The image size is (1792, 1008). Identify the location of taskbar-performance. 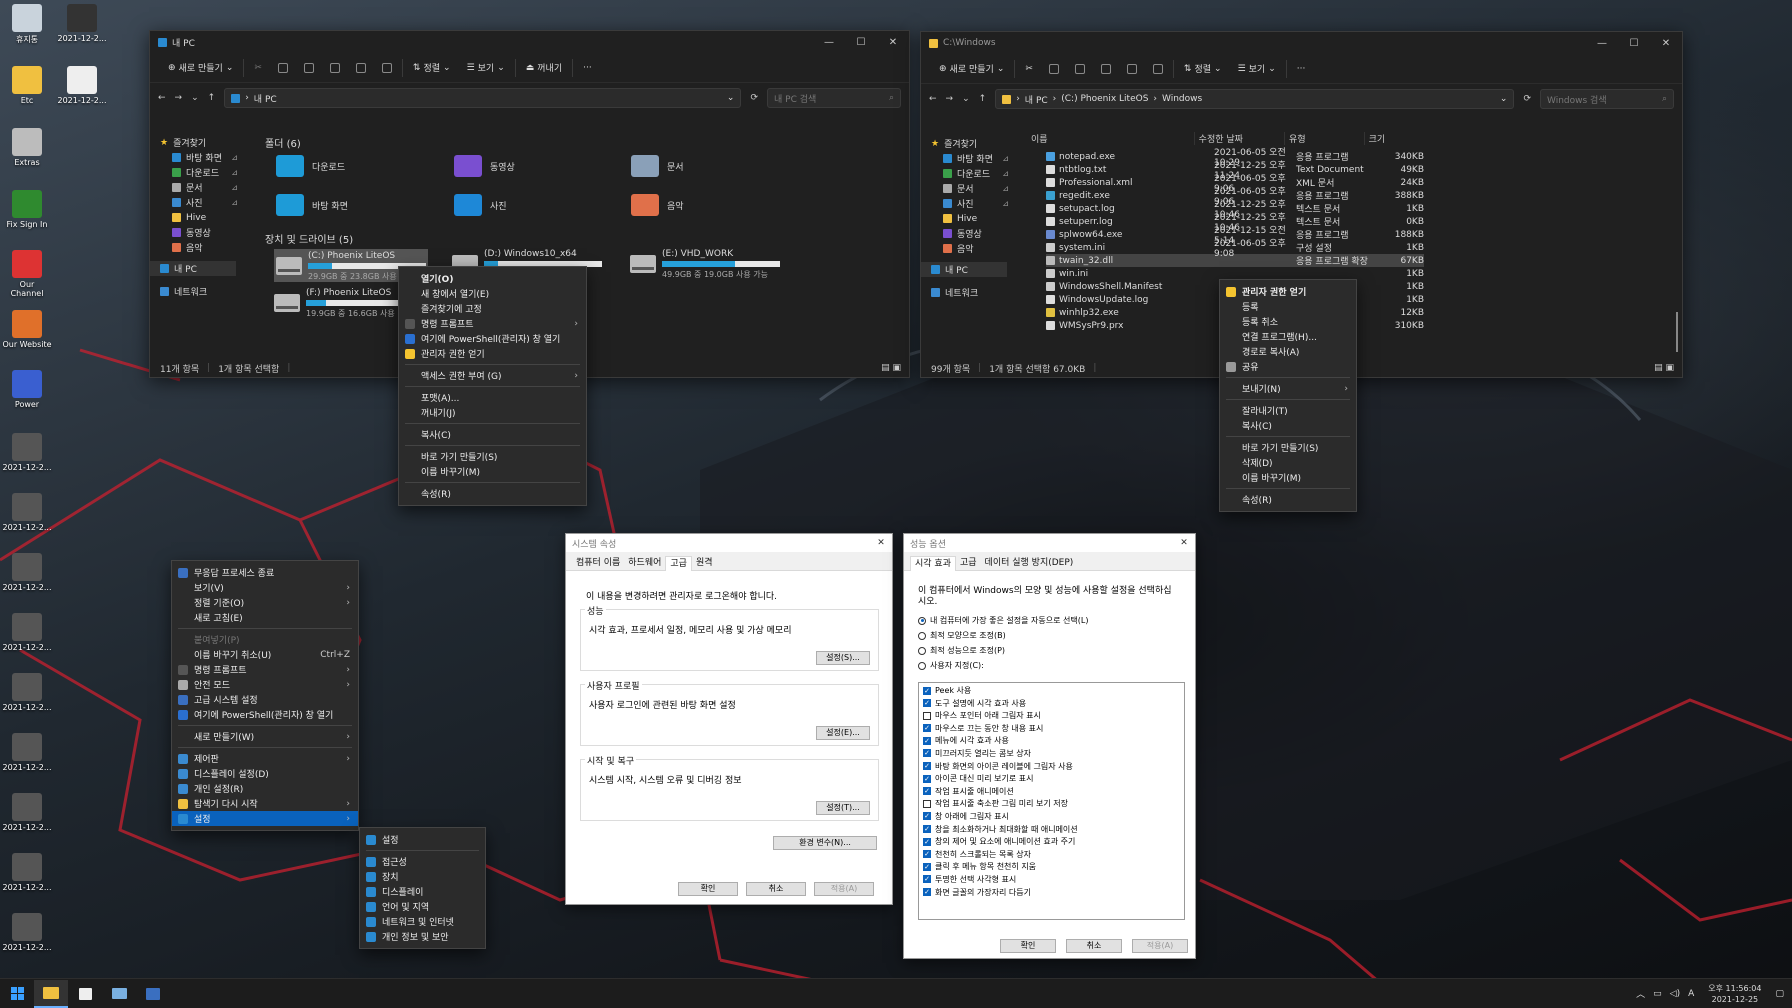
(153, 994).